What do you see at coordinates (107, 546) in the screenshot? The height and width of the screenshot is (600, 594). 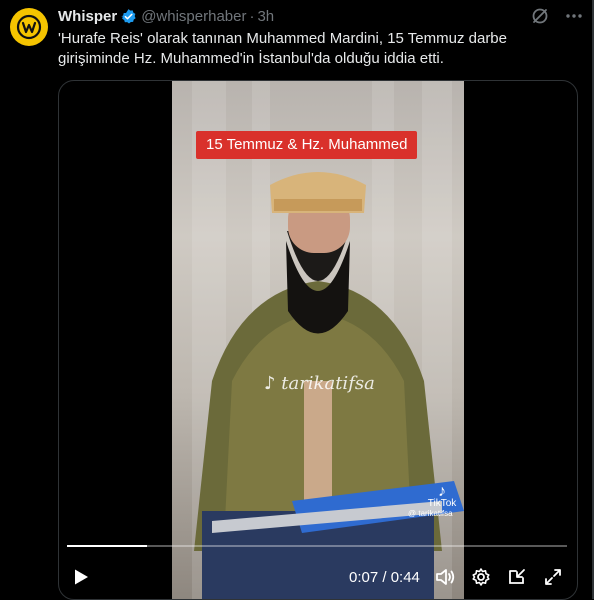 I see `progress-fill` at bounding box center [107, 546].